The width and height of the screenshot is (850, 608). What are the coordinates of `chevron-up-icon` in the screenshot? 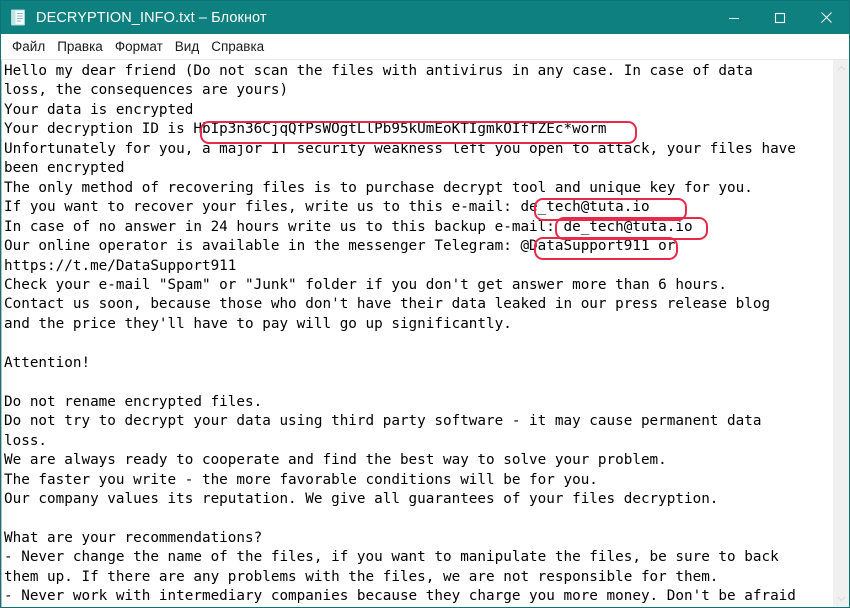 It's located at (841, 68).